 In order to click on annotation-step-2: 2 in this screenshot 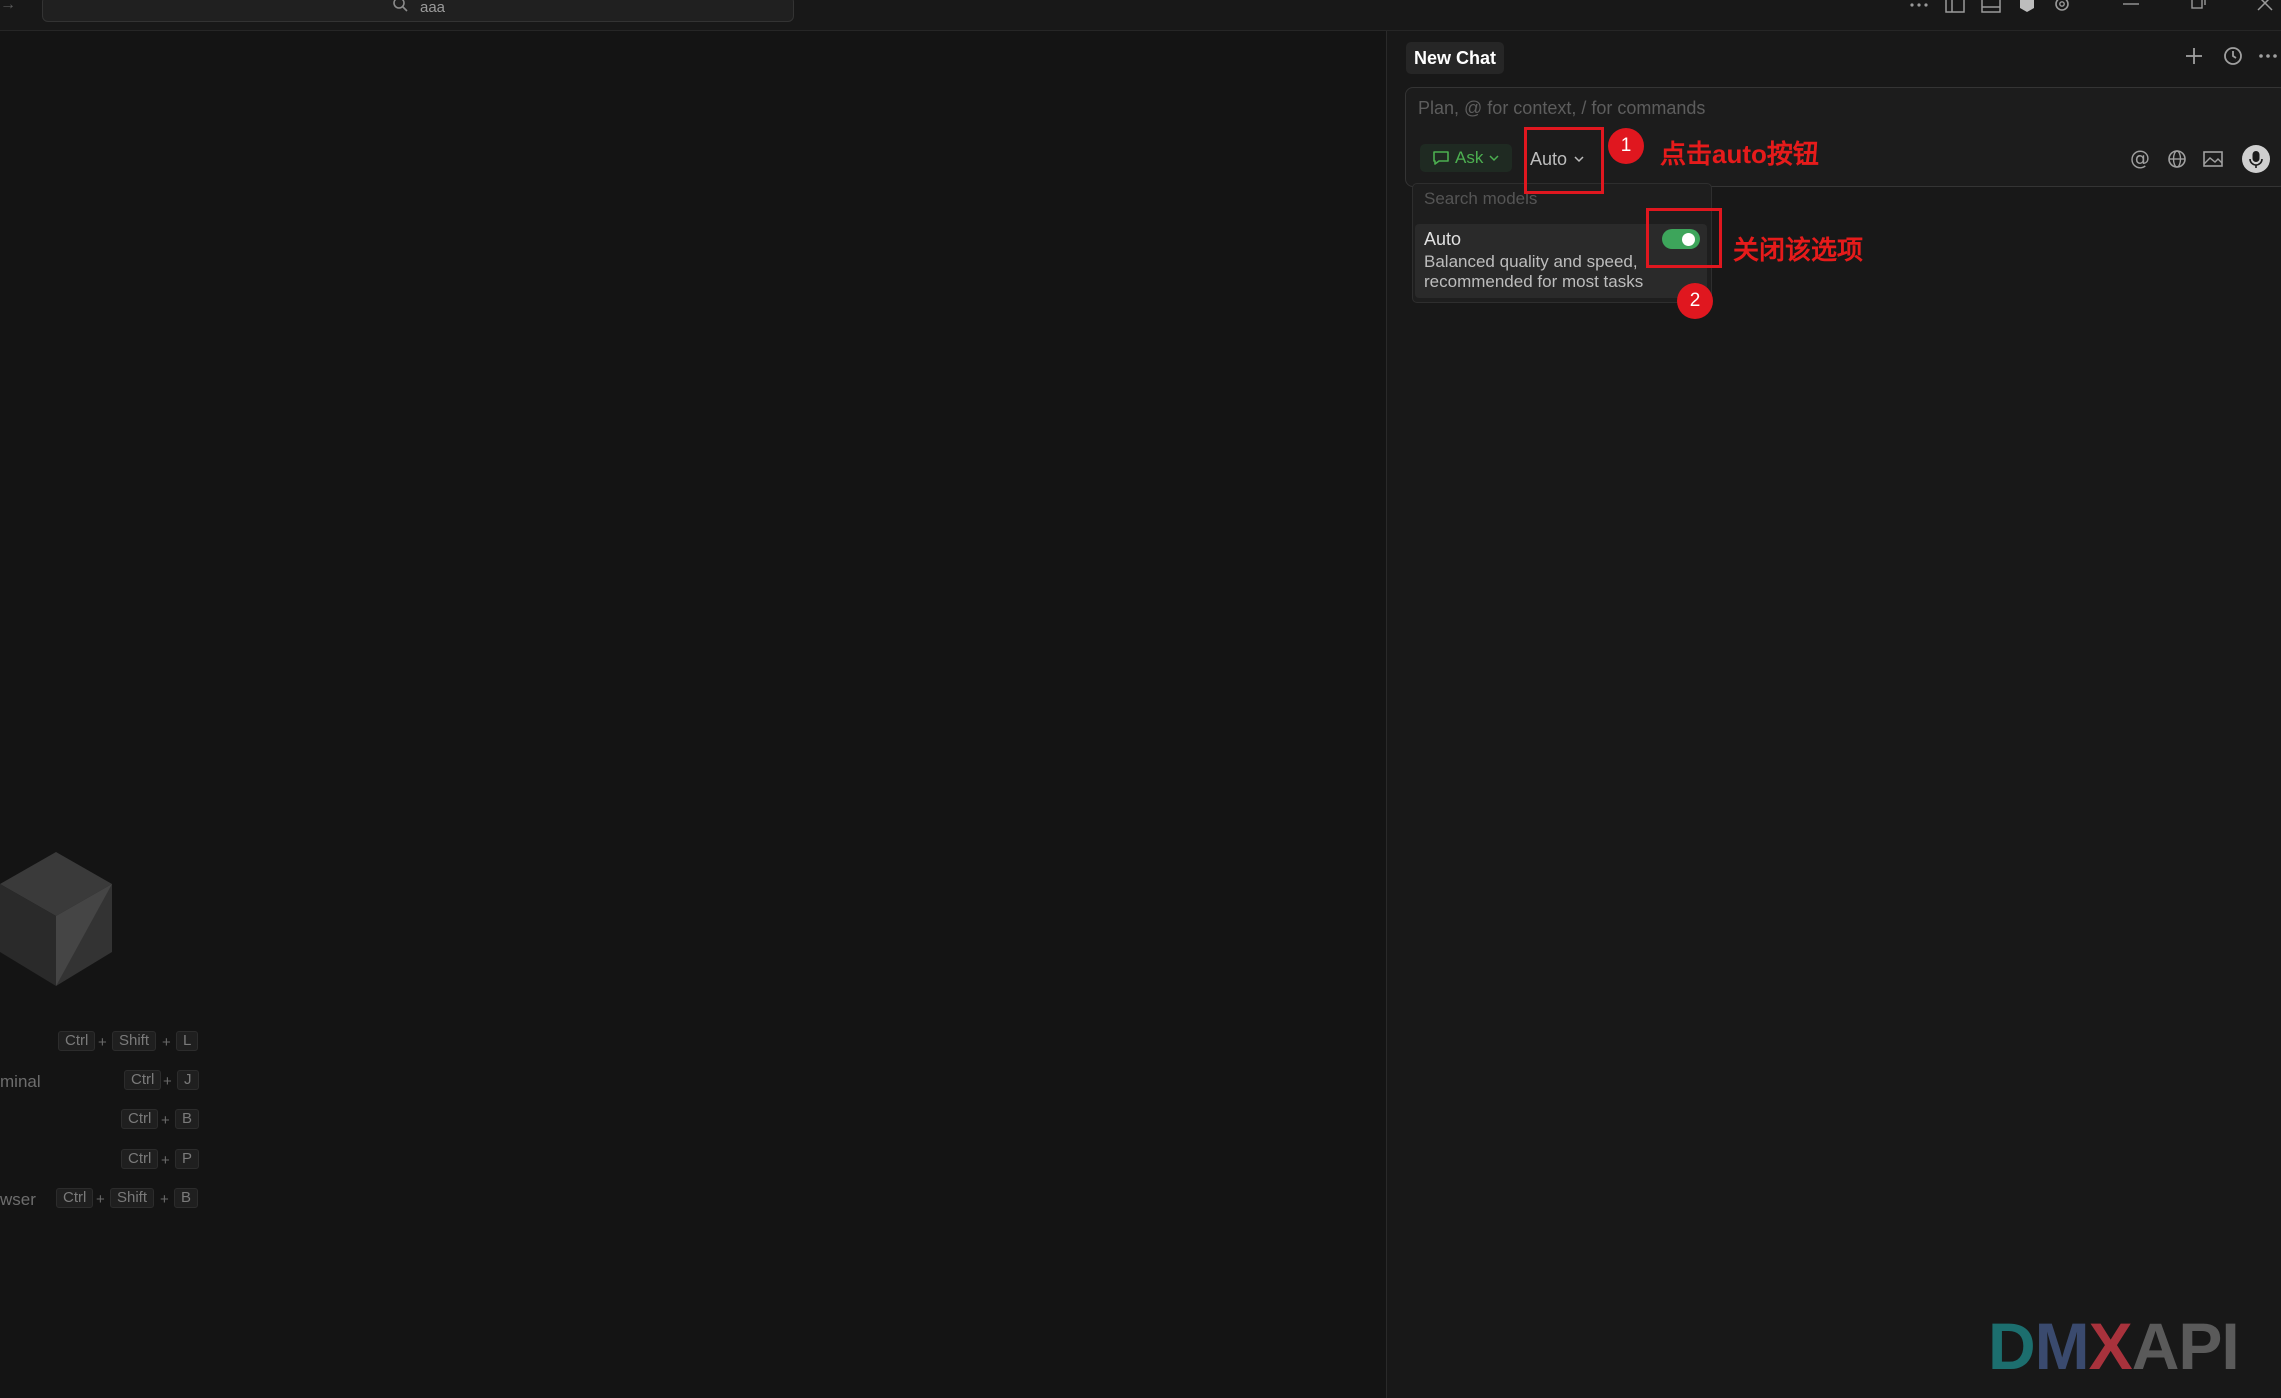, I will do `click(1695, 301)`.